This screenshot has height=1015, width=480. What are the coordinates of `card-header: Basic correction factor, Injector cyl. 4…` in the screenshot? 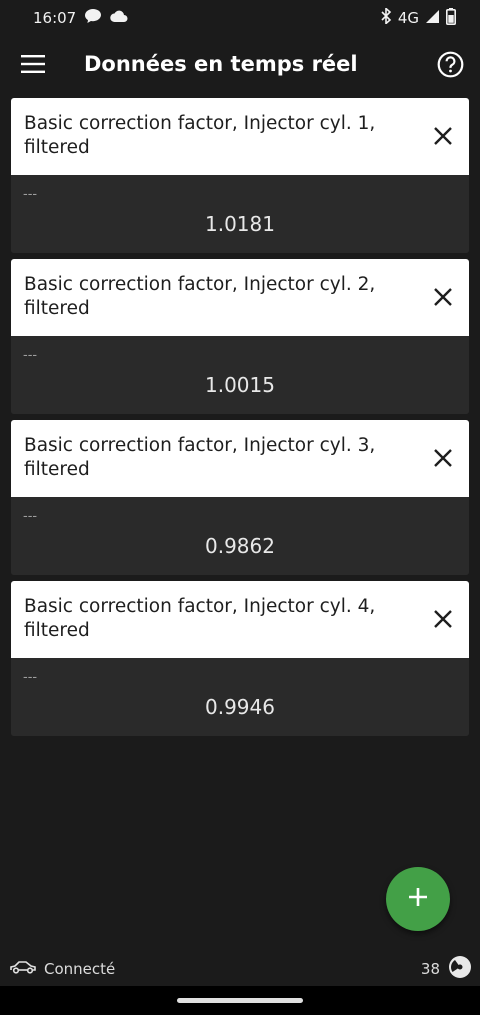 It's located at (240, 619).